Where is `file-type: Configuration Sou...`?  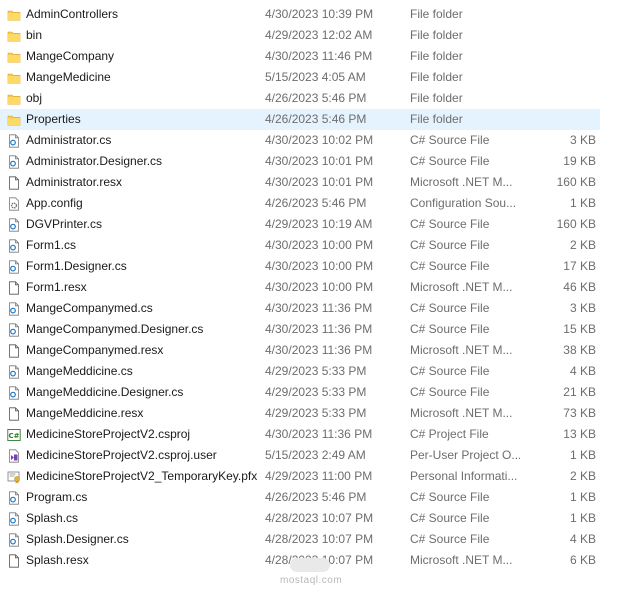
file-type: Configuration Sou... is located at coordinates (463, 203).